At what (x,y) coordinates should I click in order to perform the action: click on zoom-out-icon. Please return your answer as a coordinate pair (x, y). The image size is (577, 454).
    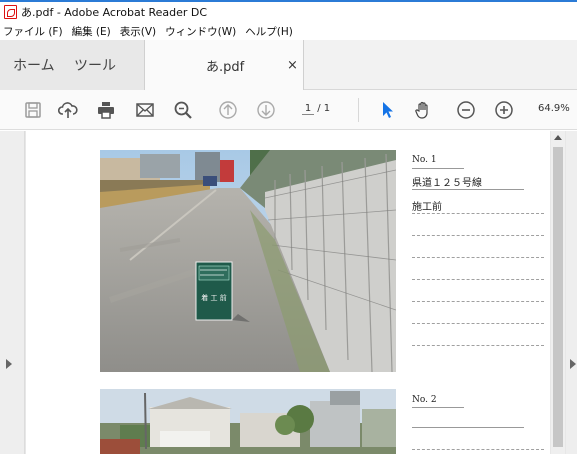
    Looking at the image, I should click on (466, 110).